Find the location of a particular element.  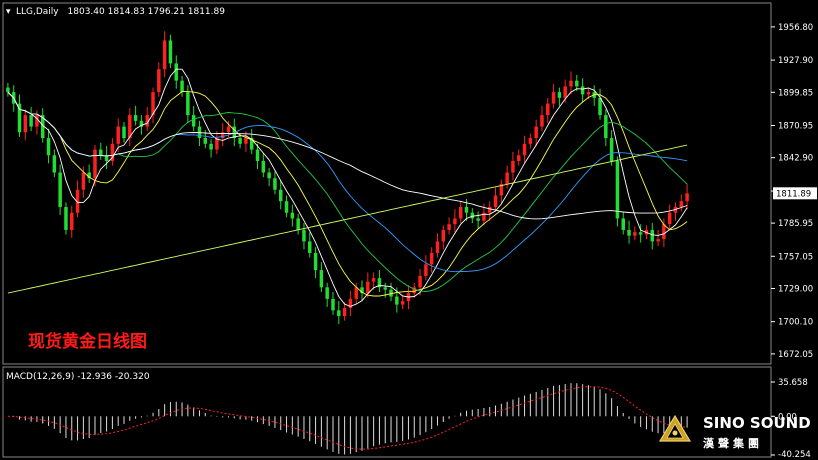

symbol-label: LLG,Daily is located at coordinates (37, 12).